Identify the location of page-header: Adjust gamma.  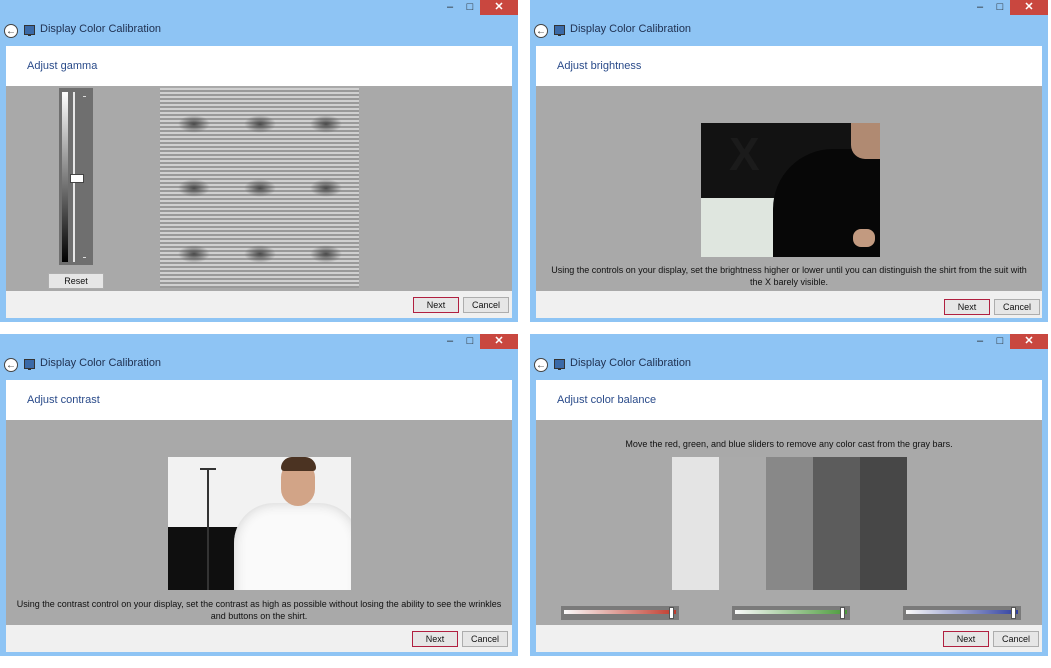
(259, 66).